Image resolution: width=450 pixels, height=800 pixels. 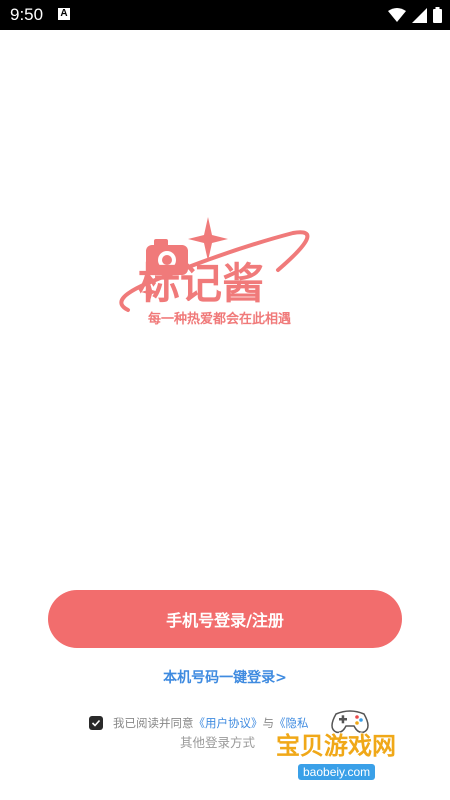 What do you see at coordinates (225, 619) in the screenshot?
I see `phone-login-button: 手机号登录/注册` at bounding box center [225, 619].